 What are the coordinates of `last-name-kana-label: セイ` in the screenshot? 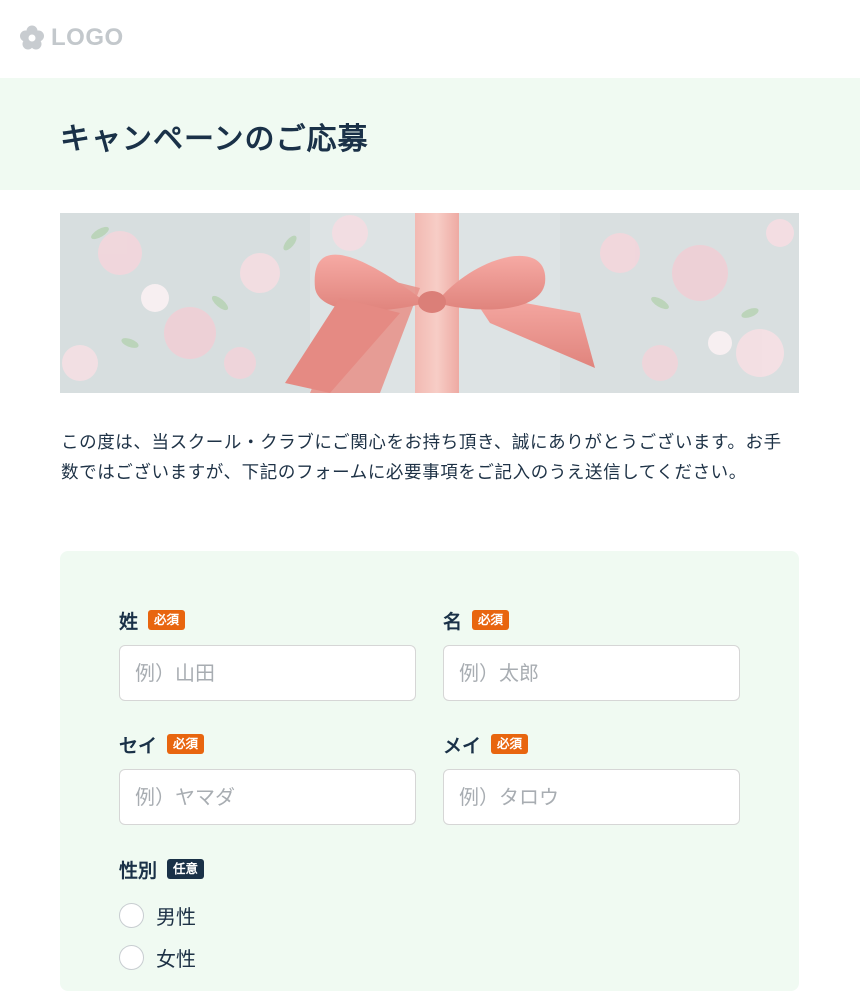 It's located at (138, 745).